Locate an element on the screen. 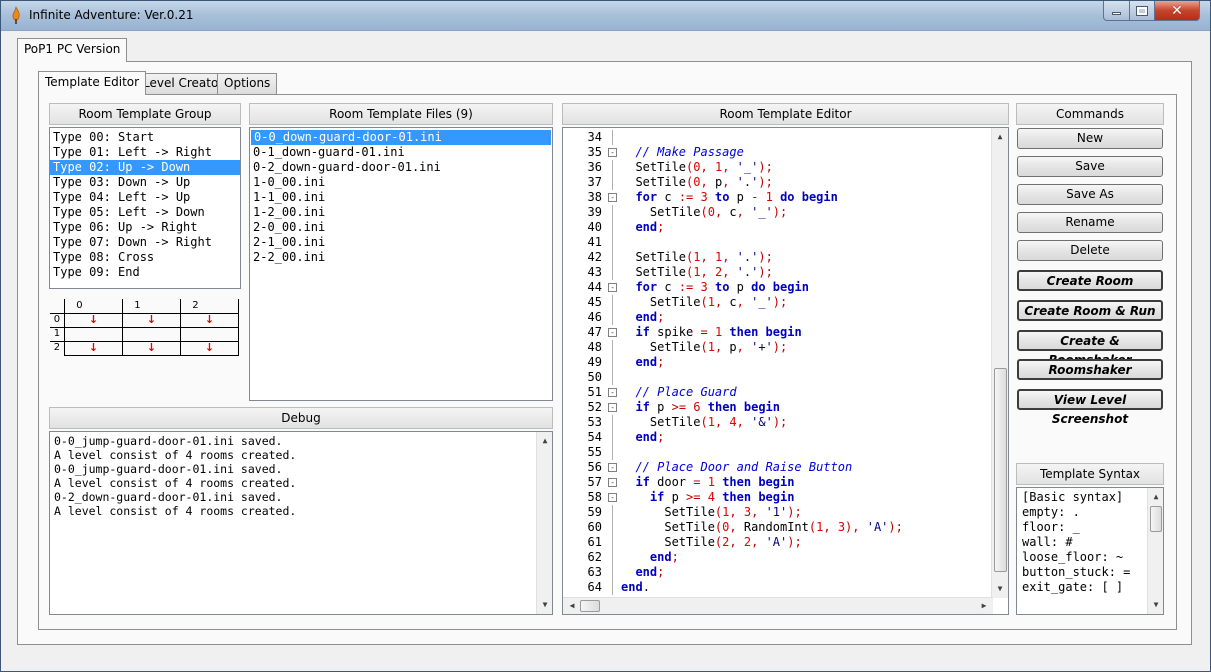 The height and width of the screenshot is (672, 1211). tab-template-editor: Template Editor is located at coordinates (92, 83).